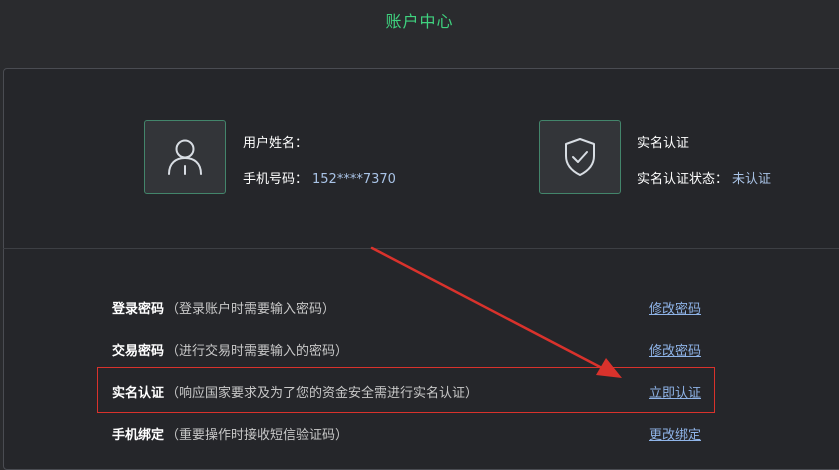  What do you see at coordinates (675, 349) in the screenshot?
I see `change-trade-password-link: 修改密码` at bounding box center [675, 349].